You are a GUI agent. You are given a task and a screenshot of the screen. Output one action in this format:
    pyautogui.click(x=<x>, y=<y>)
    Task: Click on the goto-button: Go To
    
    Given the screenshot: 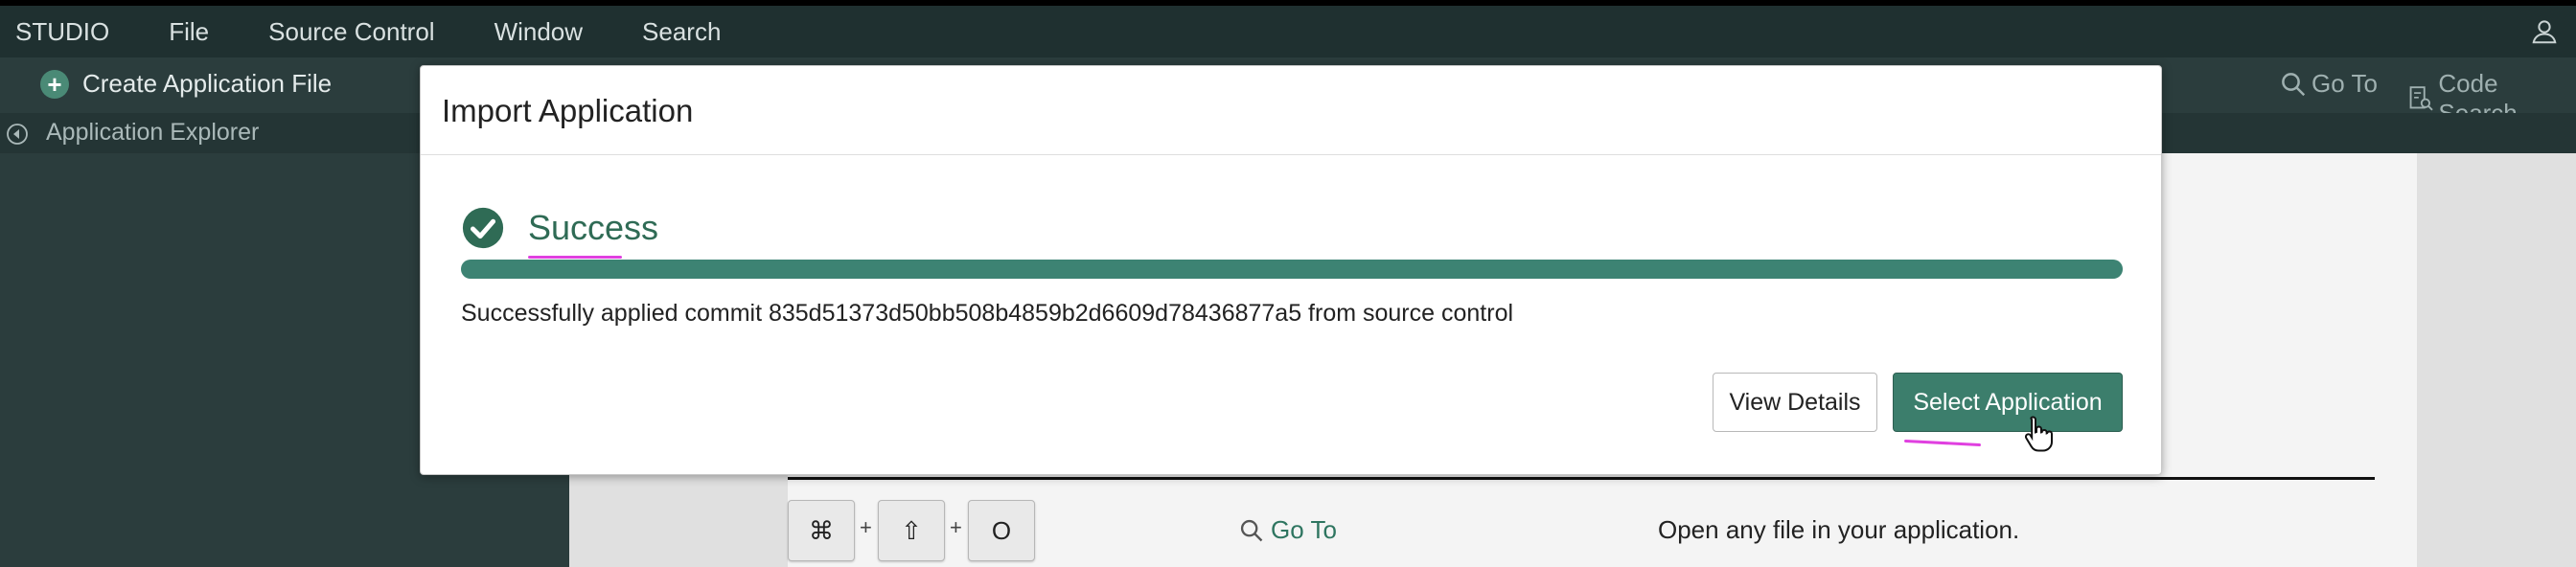 What is the action you would take?
    pyautogui.click(x=2328, y=84)
    